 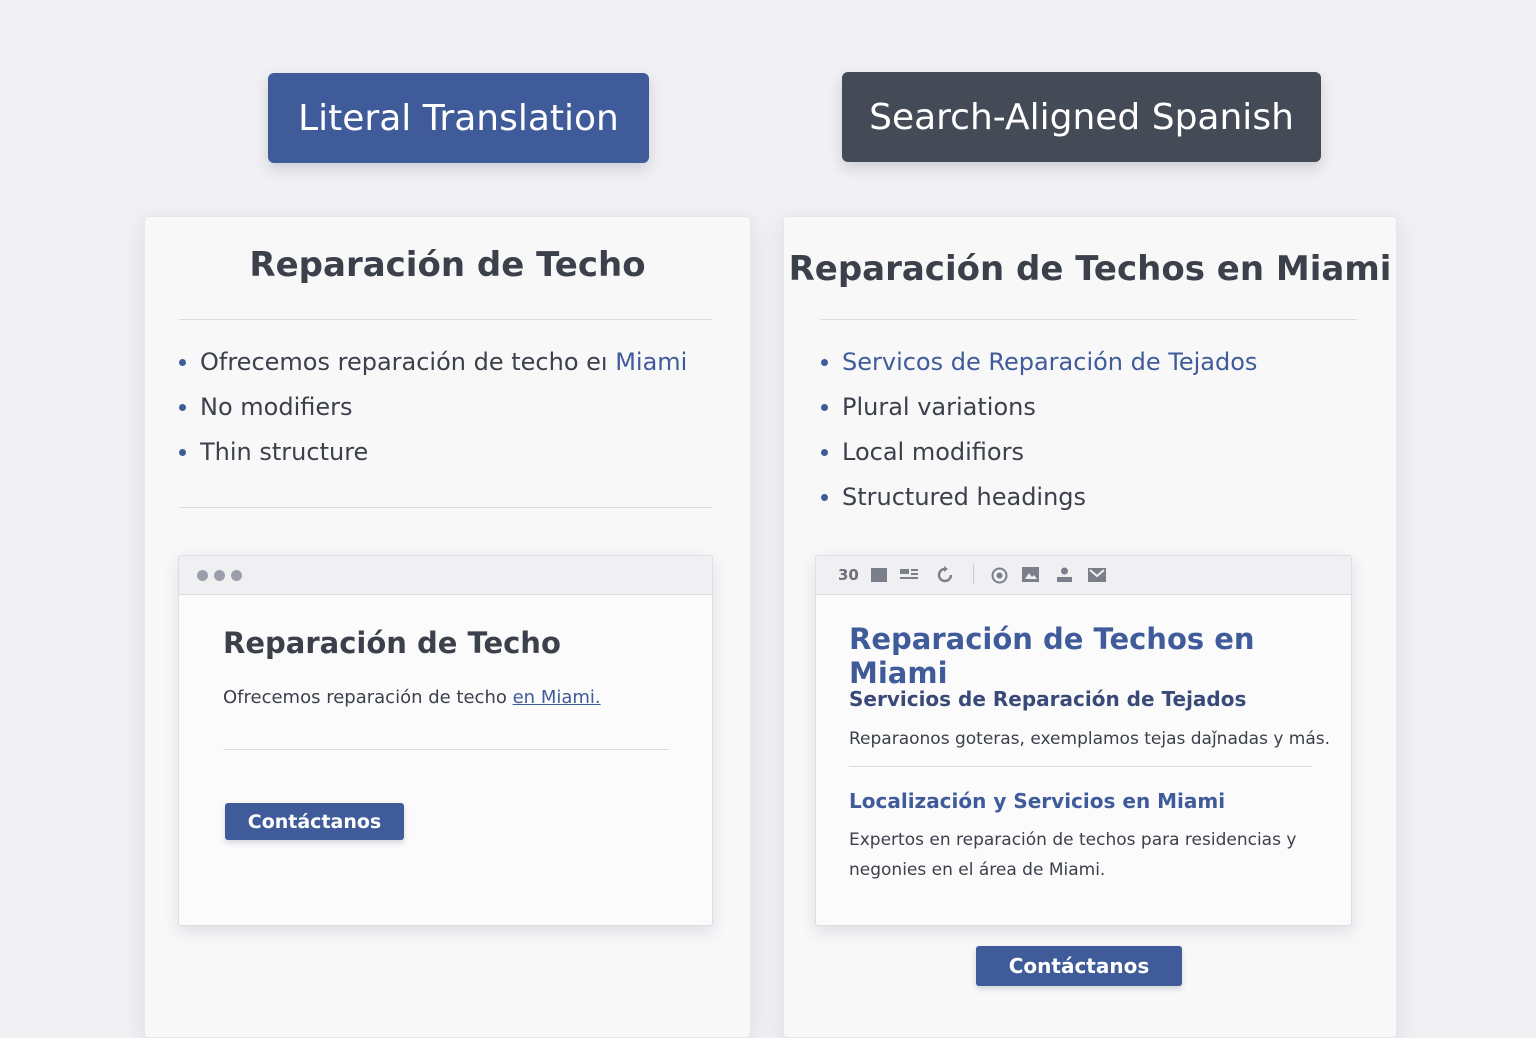 What do you see at coordinates (408, 362) in the screenshot?
I see `bullet-text: Ofrecemos reparación de techo eı` at bounding box center [408, 362].